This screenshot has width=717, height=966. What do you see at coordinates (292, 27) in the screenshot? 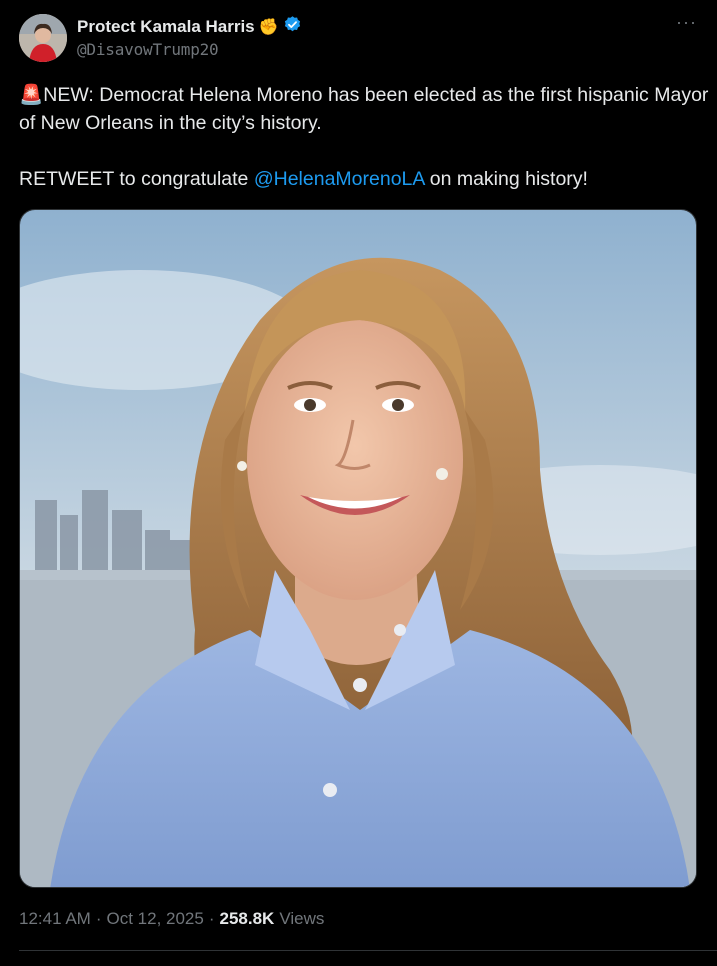
I see `verified-badge-icon` at bounding box center [292, 27].